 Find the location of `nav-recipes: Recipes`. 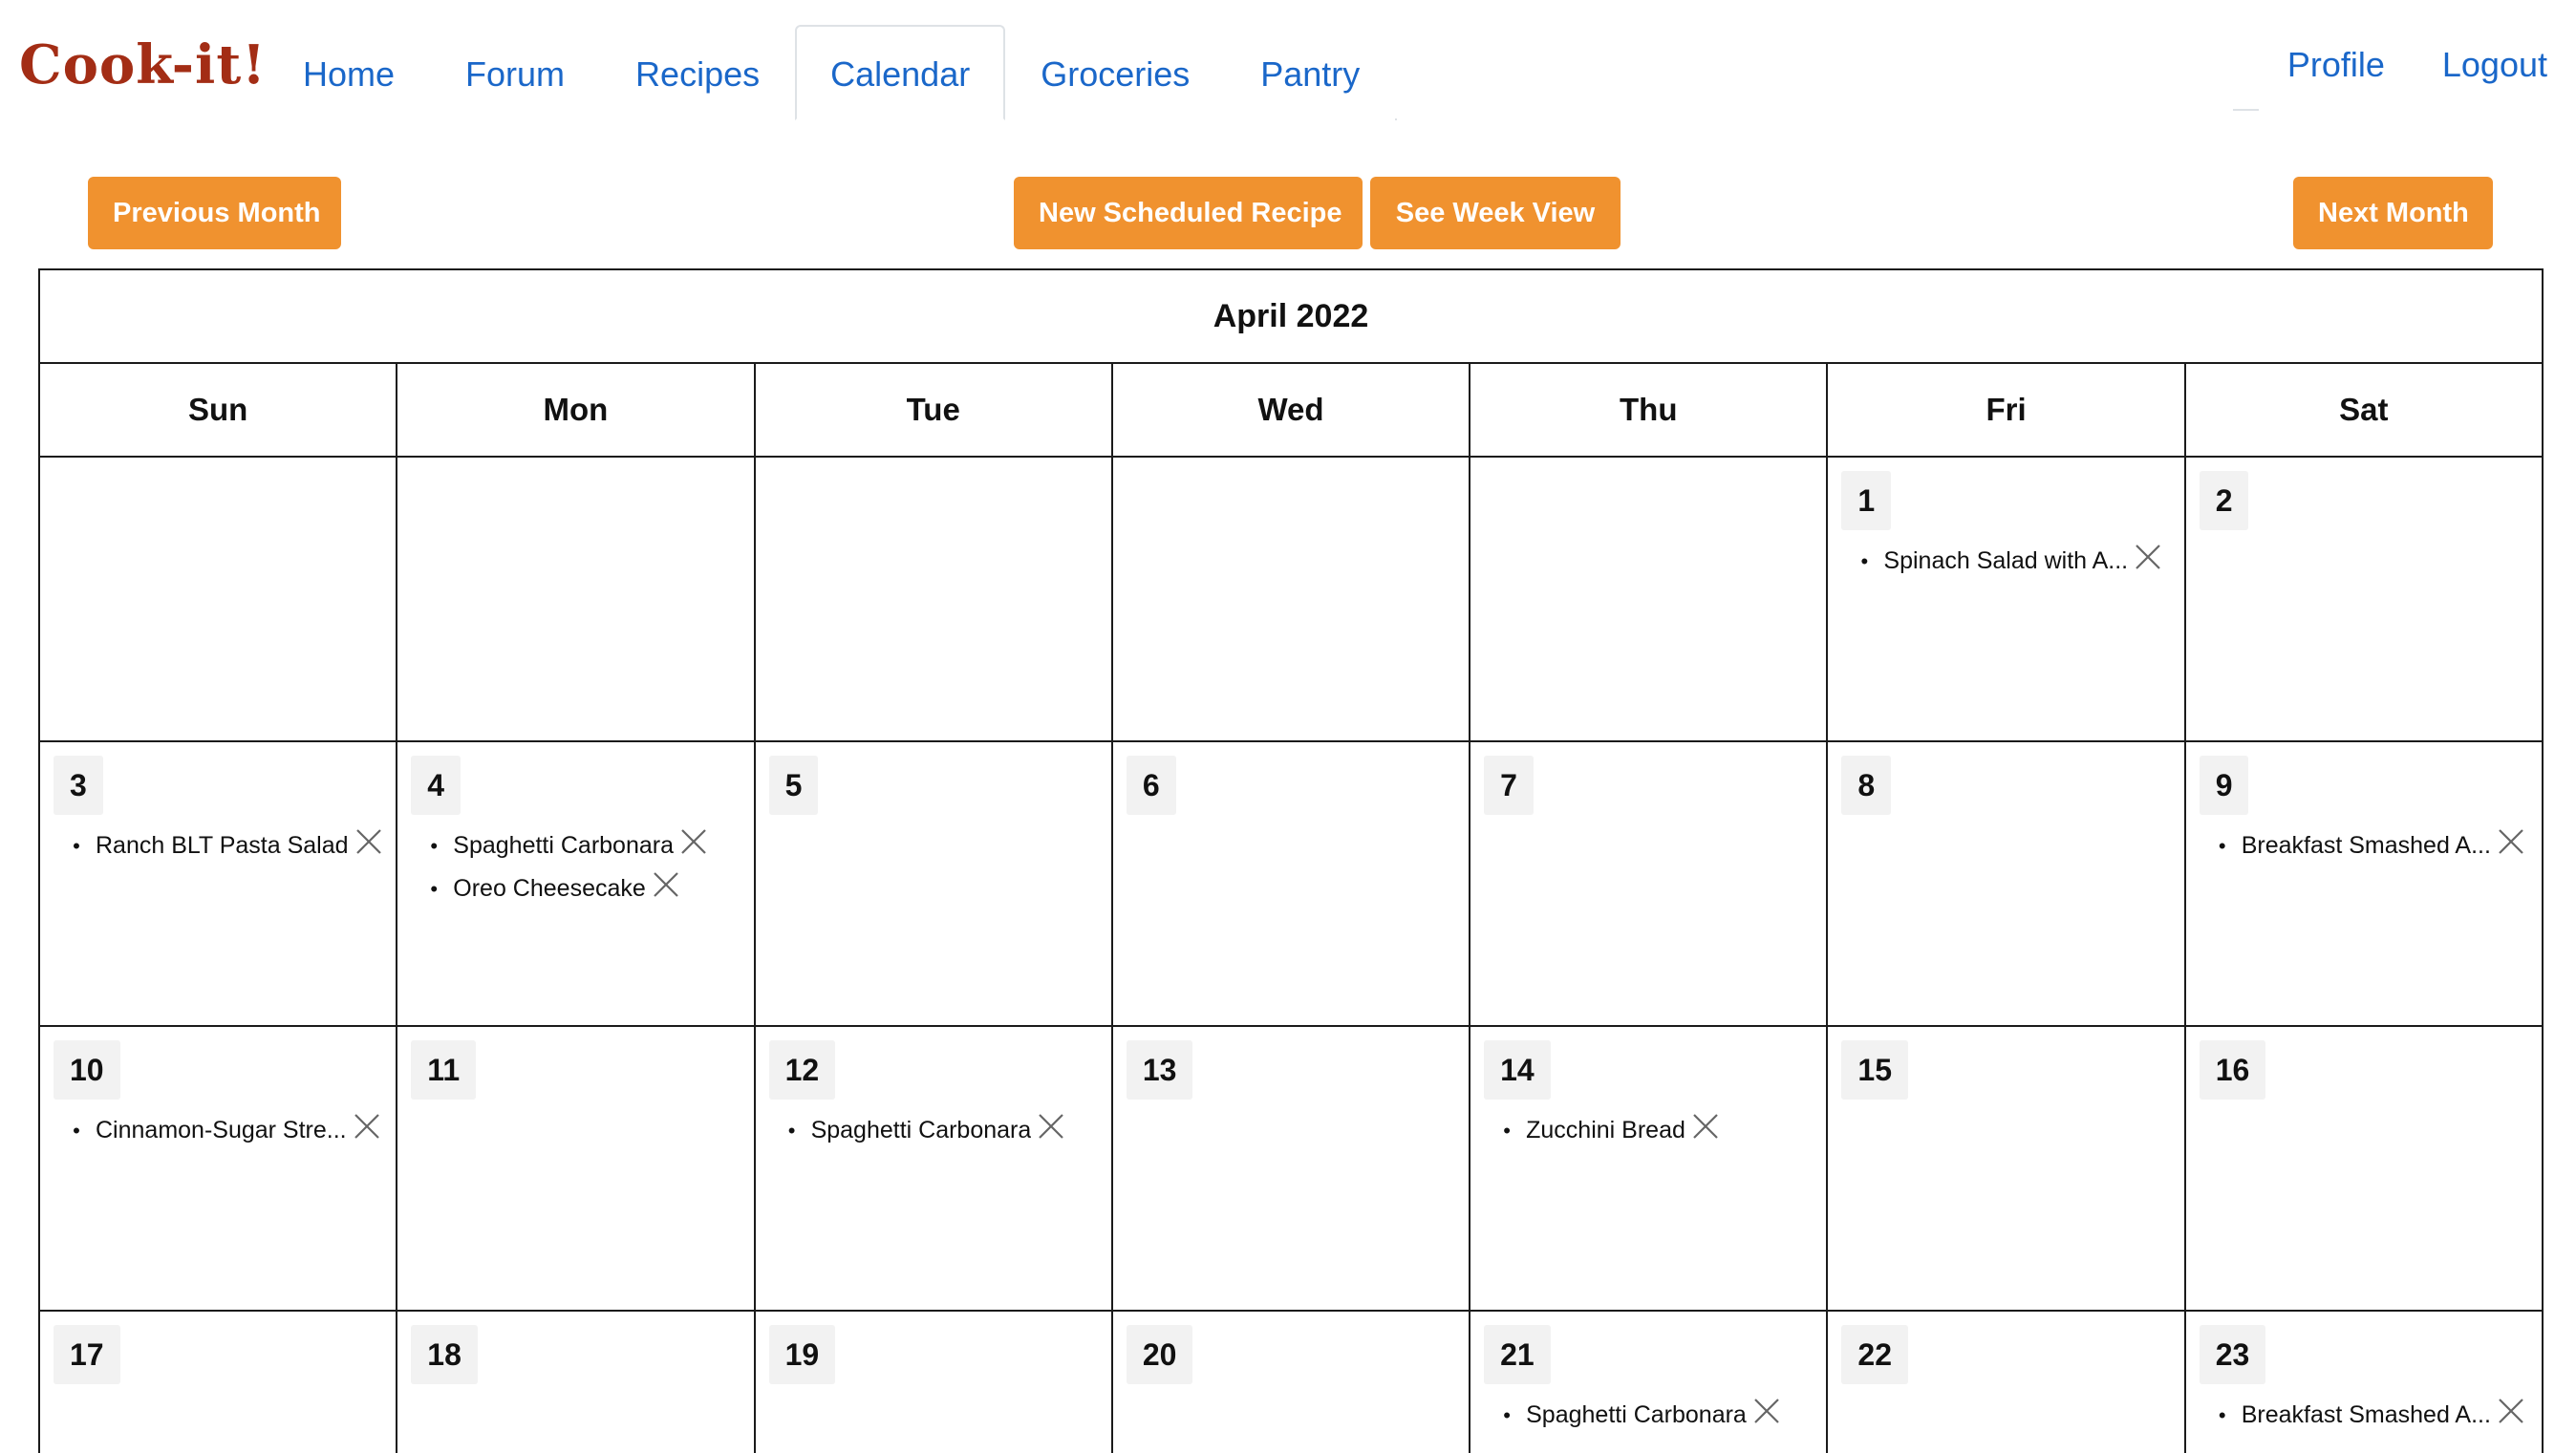

nav-recipes: Recipes is located at coordinates (698, 73).